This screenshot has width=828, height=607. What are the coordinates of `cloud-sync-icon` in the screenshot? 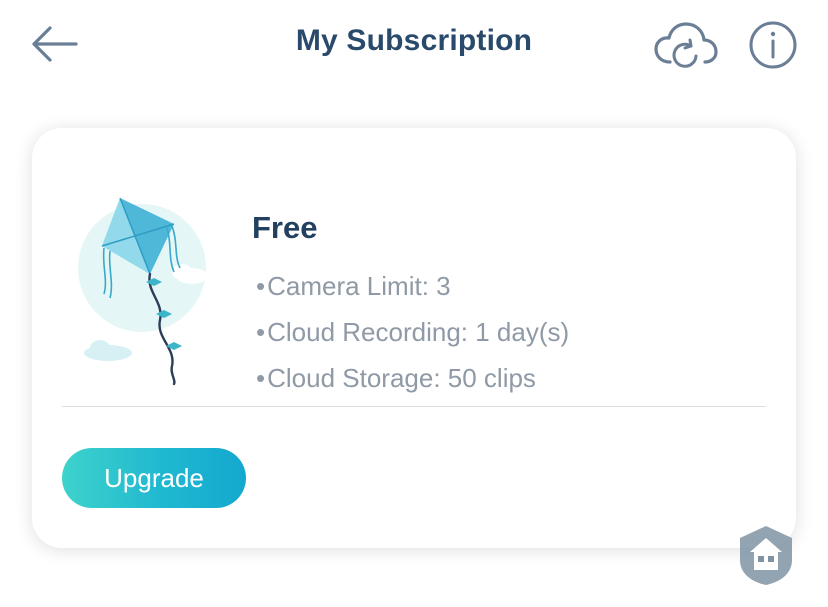 It's located at (686, 45).